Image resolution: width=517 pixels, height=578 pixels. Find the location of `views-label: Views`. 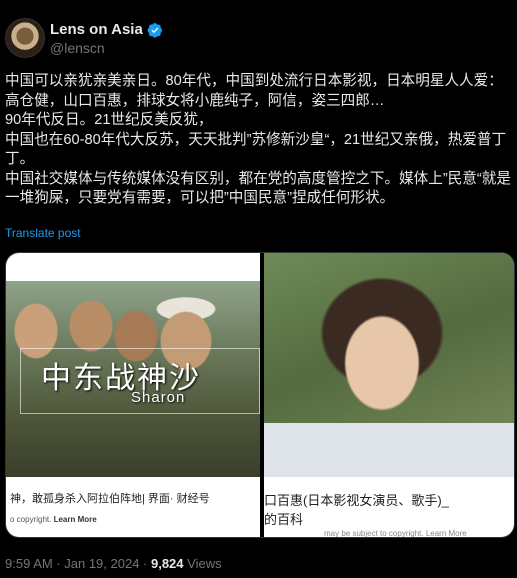

views-label: Views is located at coordinates (202, 563).